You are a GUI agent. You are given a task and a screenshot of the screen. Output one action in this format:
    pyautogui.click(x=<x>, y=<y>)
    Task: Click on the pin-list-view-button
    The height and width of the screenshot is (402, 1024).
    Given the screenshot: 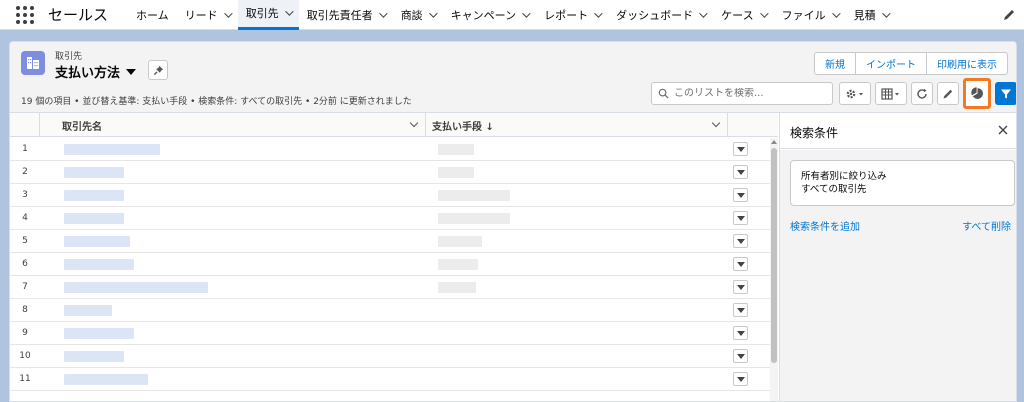 What is the action you would take?
    pyautogui.click(x=158, y=70)
    